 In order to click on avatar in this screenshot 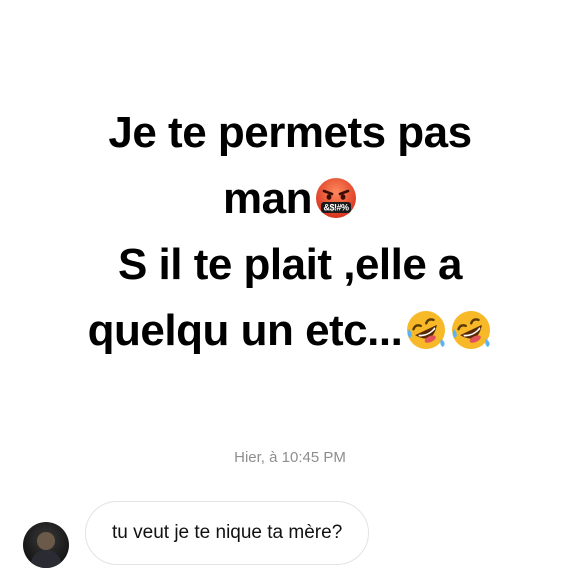, I will do `click(46, 545)`.